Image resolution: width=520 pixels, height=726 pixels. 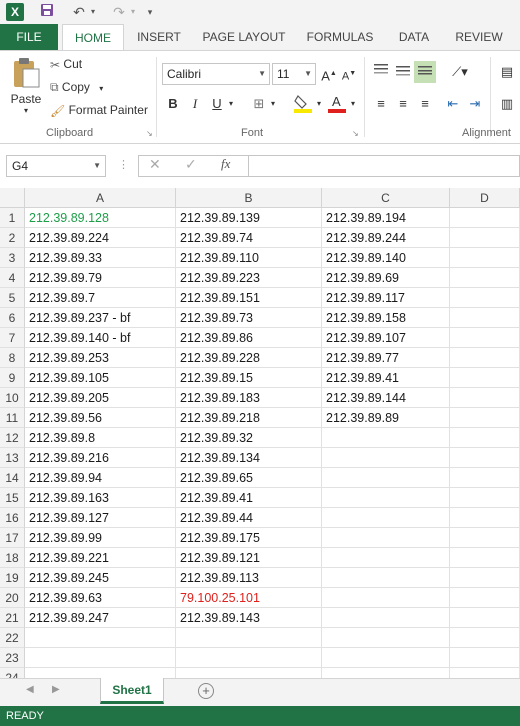 What do you see at coordinates (29, 37) in the screenshot?
I see `tab-file: FILE` at bounding box center [29, 37].